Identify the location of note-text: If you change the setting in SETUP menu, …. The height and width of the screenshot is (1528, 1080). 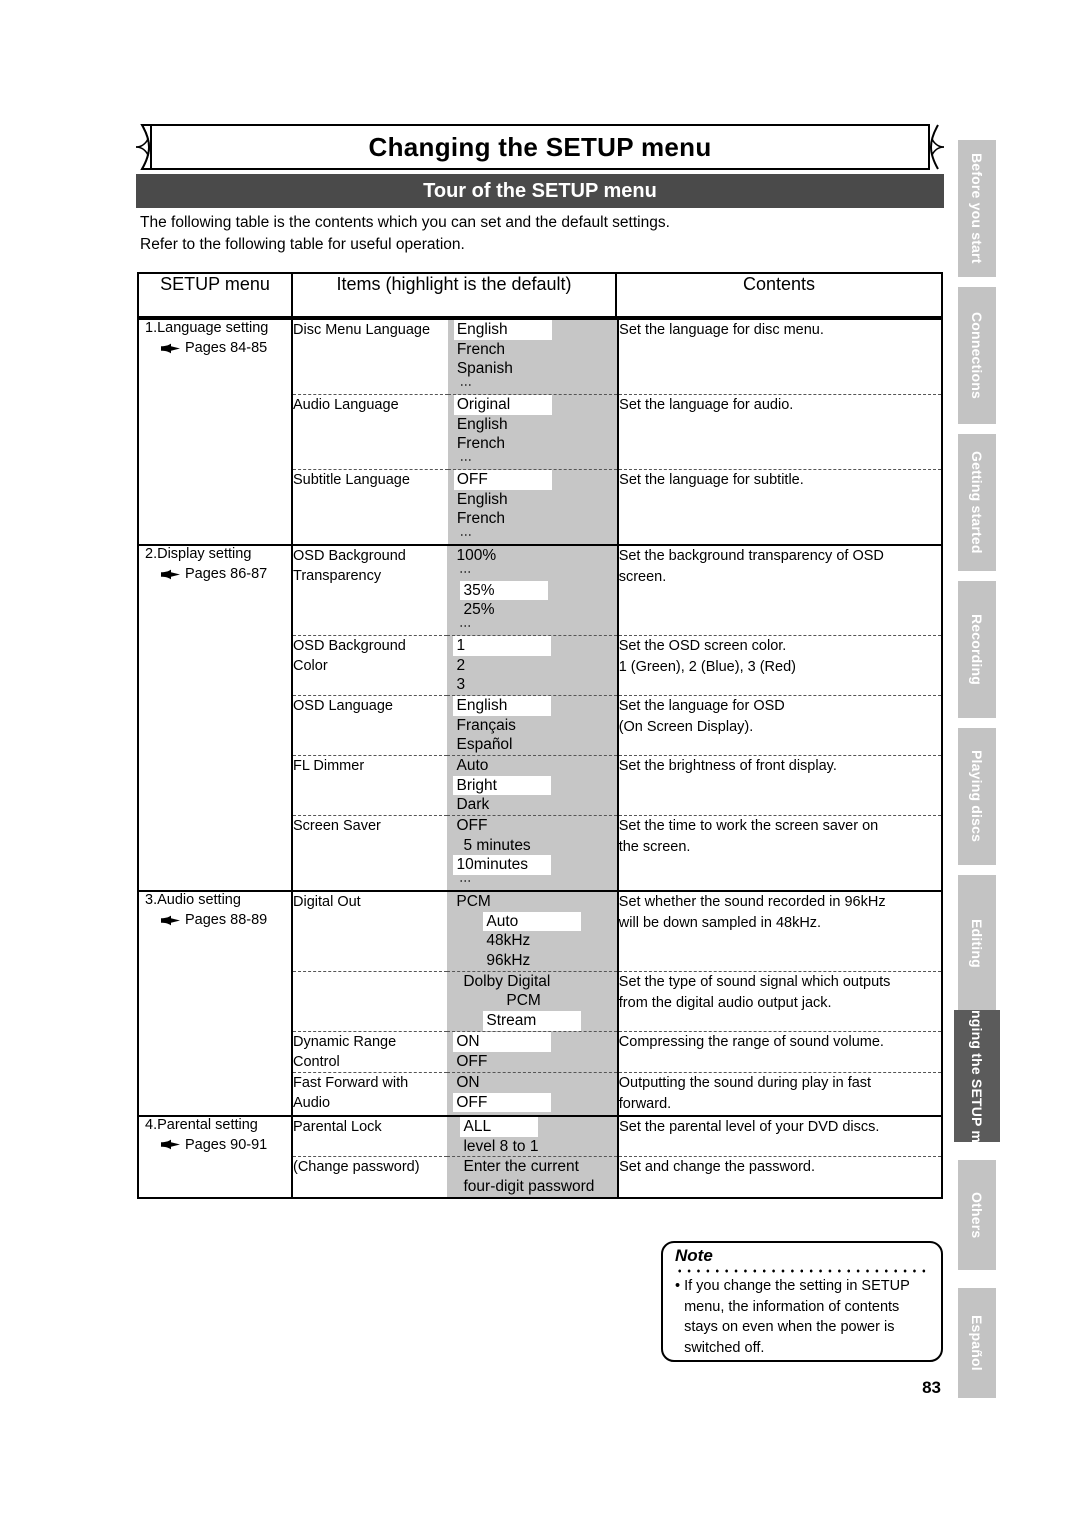
(797, 1317).